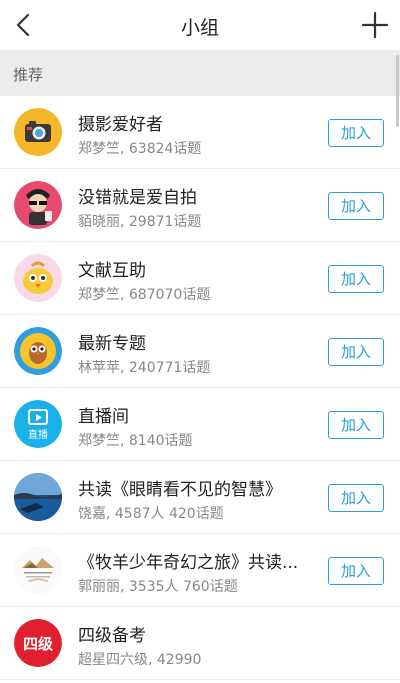  What do you see at coordinates (38, 132) in the screenshot?
I see `camera-icon` at bounding box center [38, 132].